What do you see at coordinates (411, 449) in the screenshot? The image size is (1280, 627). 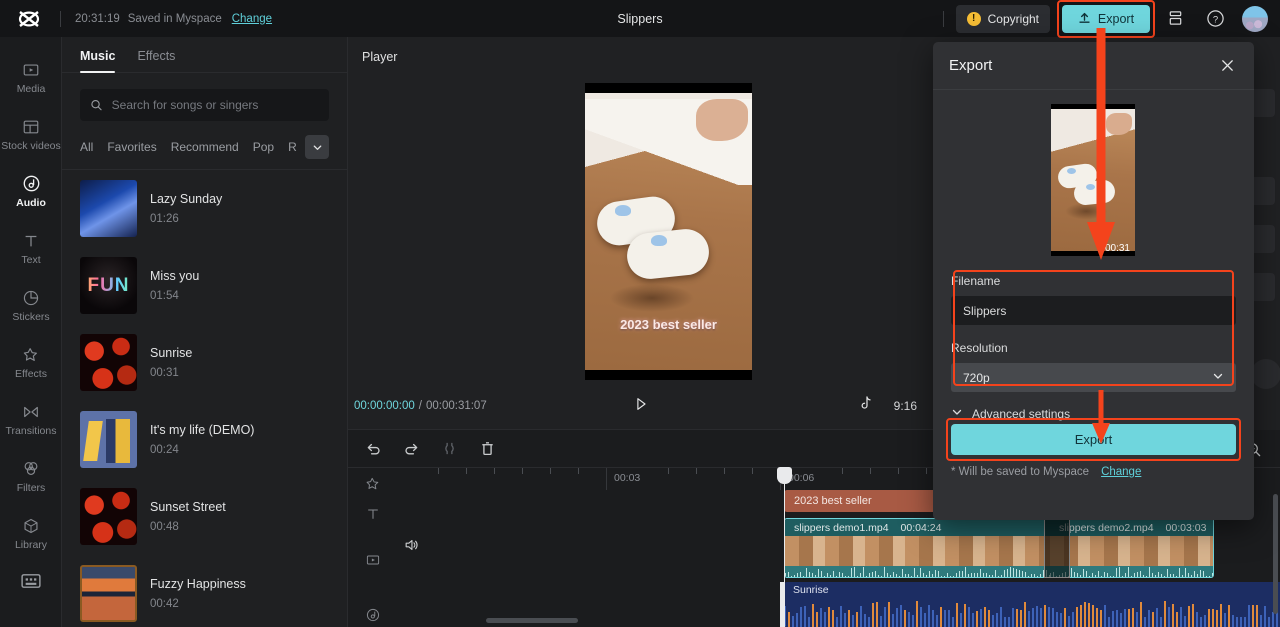 I see `redo-icon` at bounding box center [411, 449].